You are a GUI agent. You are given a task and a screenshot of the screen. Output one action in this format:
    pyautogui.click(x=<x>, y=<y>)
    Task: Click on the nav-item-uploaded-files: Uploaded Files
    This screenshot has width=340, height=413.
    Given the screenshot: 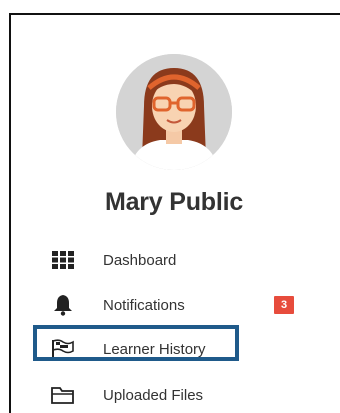 What is the action you would take?
    pyautogui.click(x=185, y=395)
    